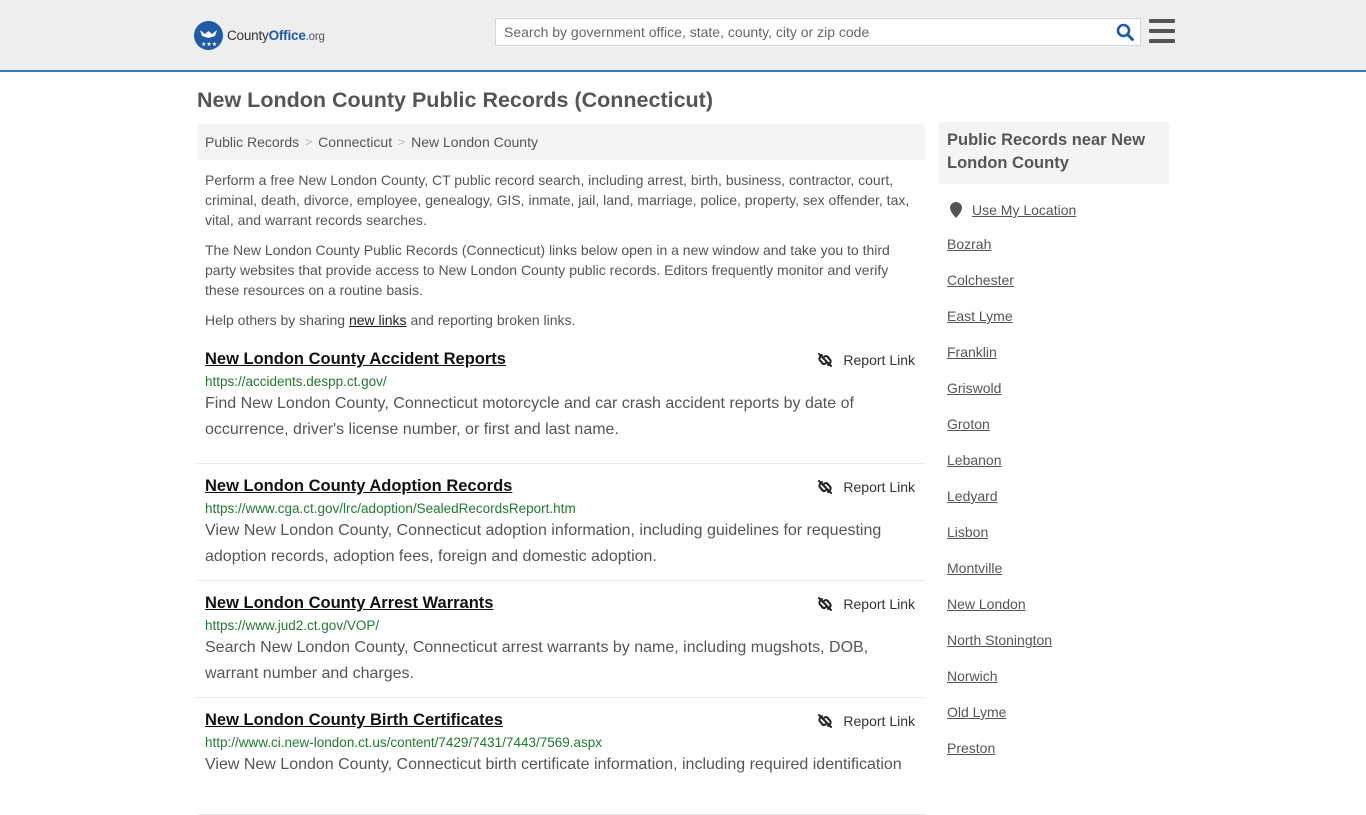  Describe the element at coordinates (349, 603) in the screenshot. I see `record-title-link: New London County Arrest Warrants` at that location.